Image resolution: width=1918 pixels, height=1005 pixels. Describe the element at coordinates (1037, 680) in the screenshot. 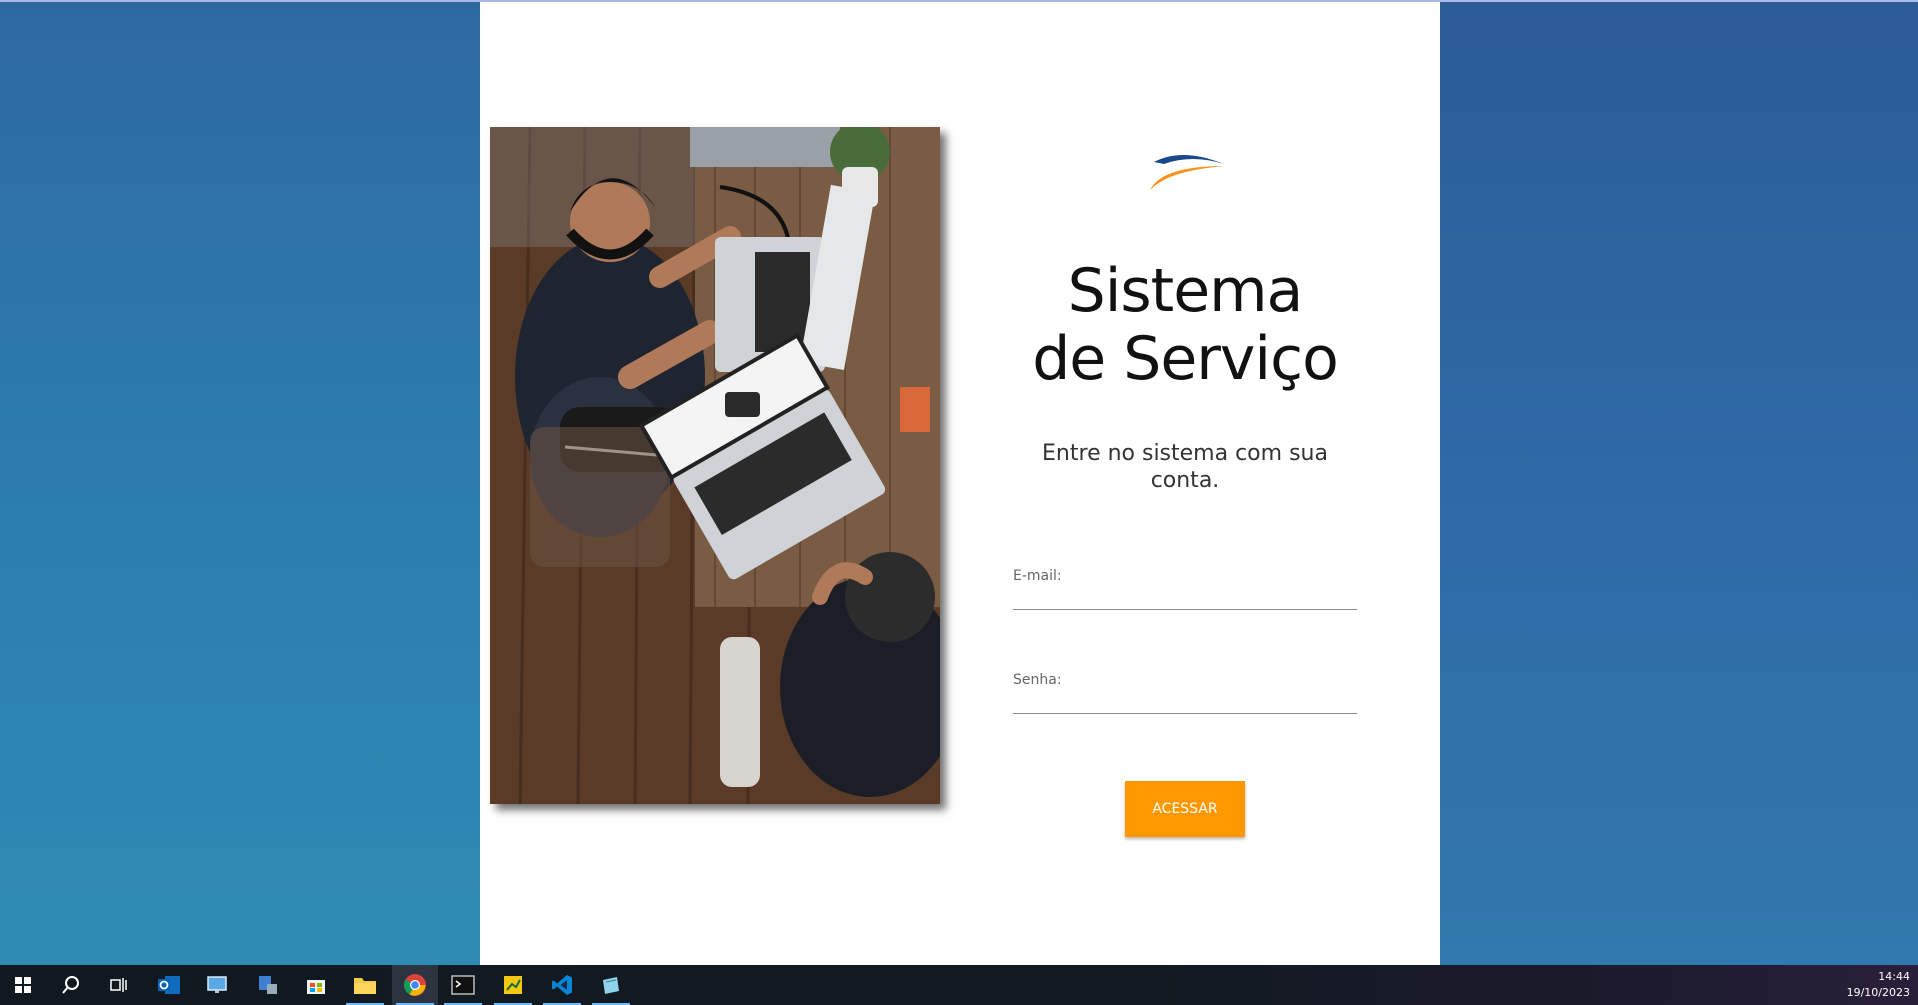

I see `senha-label: Senha:` at that location.